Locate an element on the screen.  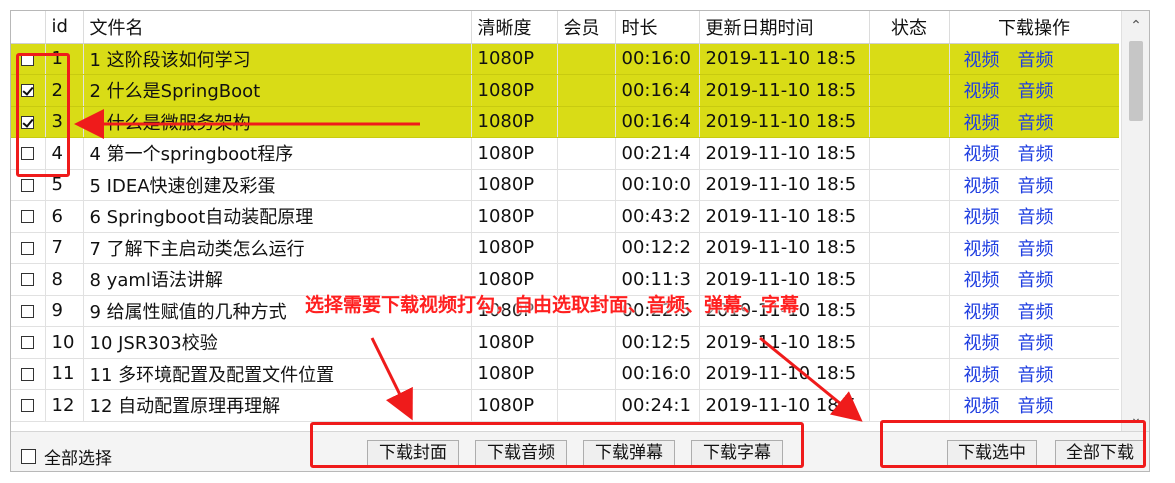
col-header-ops: 下载操作 is located at coordinates (1034, 27).